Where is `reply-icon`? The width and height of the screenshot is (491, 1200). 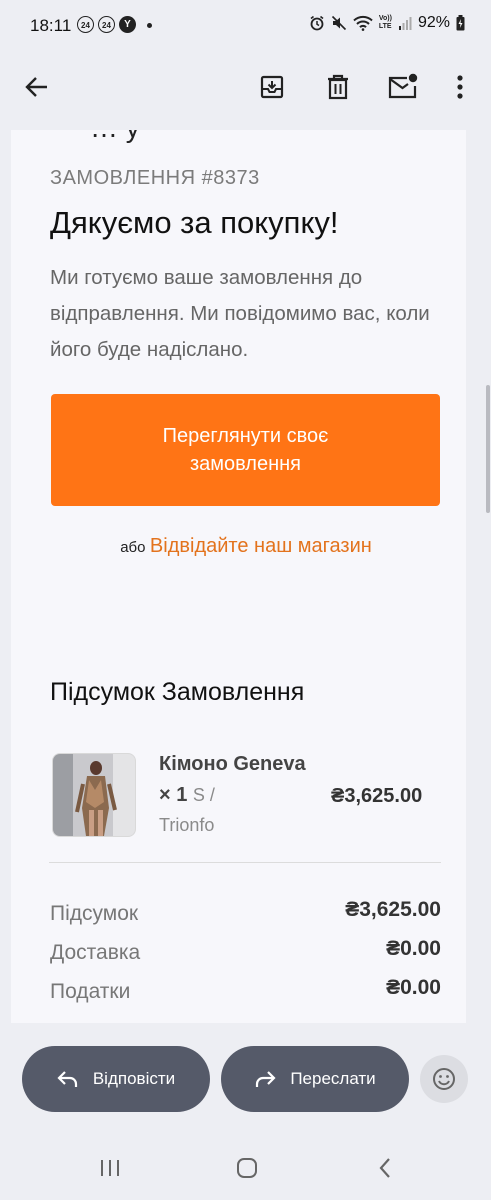 reply-icon is located at coordinates (67, 1079).